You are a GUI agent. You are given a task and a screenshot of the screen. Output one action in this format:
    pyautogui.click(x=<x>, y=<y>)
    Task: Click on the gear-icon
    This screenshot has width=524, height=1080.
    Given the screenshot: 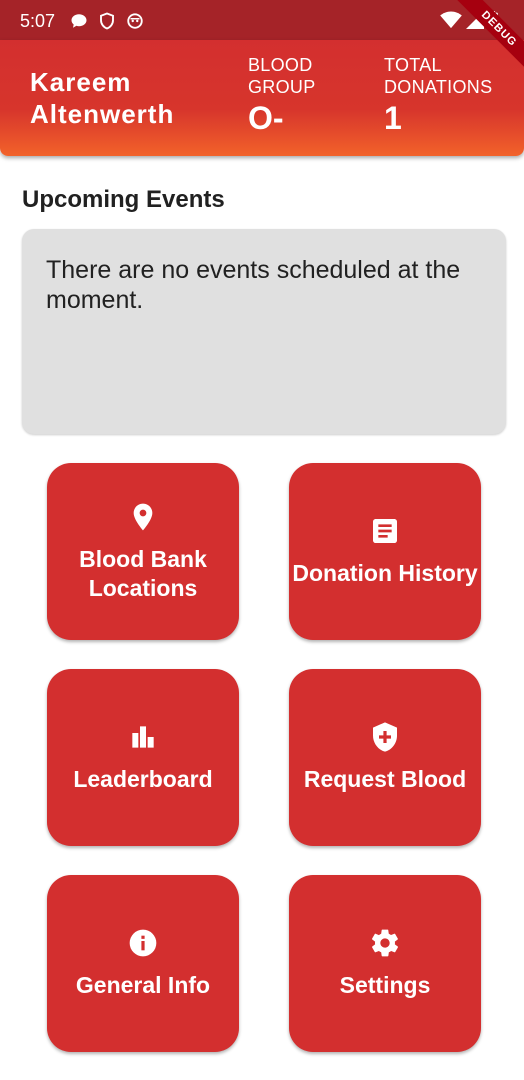 What is the action you would take?
    pyautogui.click(x=385, y=943)
    